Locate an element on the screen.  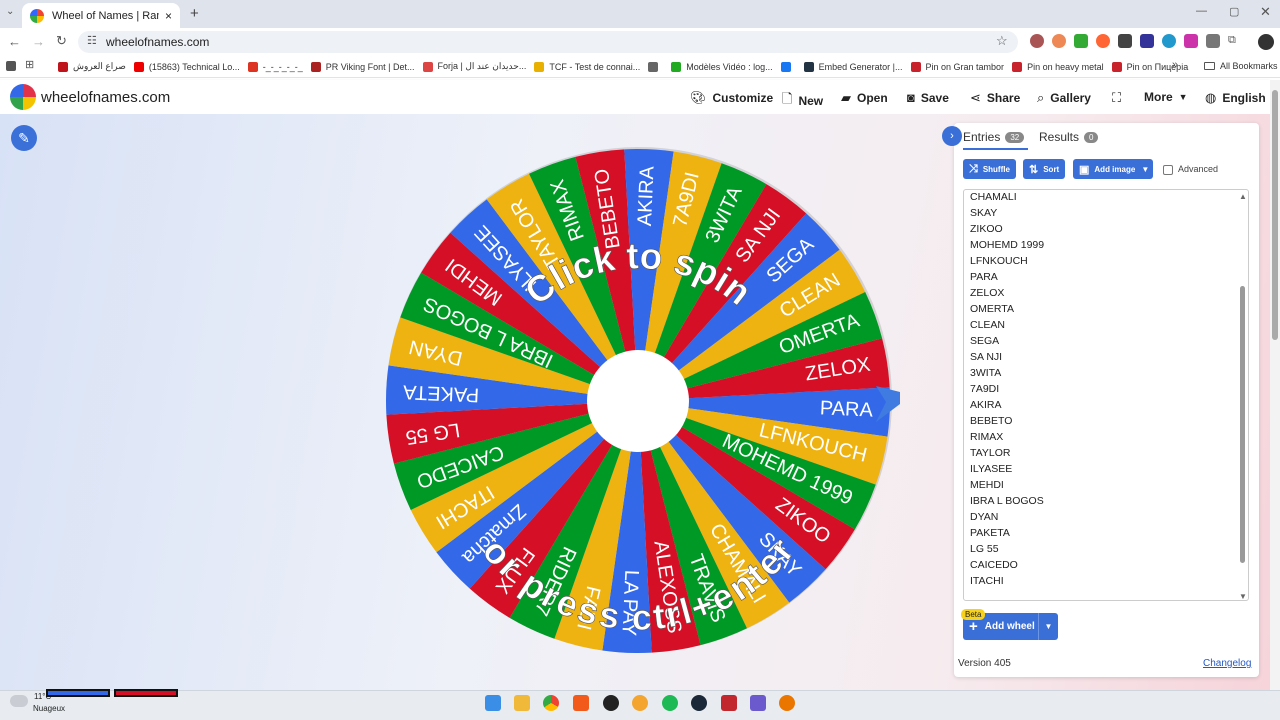
bookmark-item: Pin on heavy metal is located at coordinates (1058, 66).